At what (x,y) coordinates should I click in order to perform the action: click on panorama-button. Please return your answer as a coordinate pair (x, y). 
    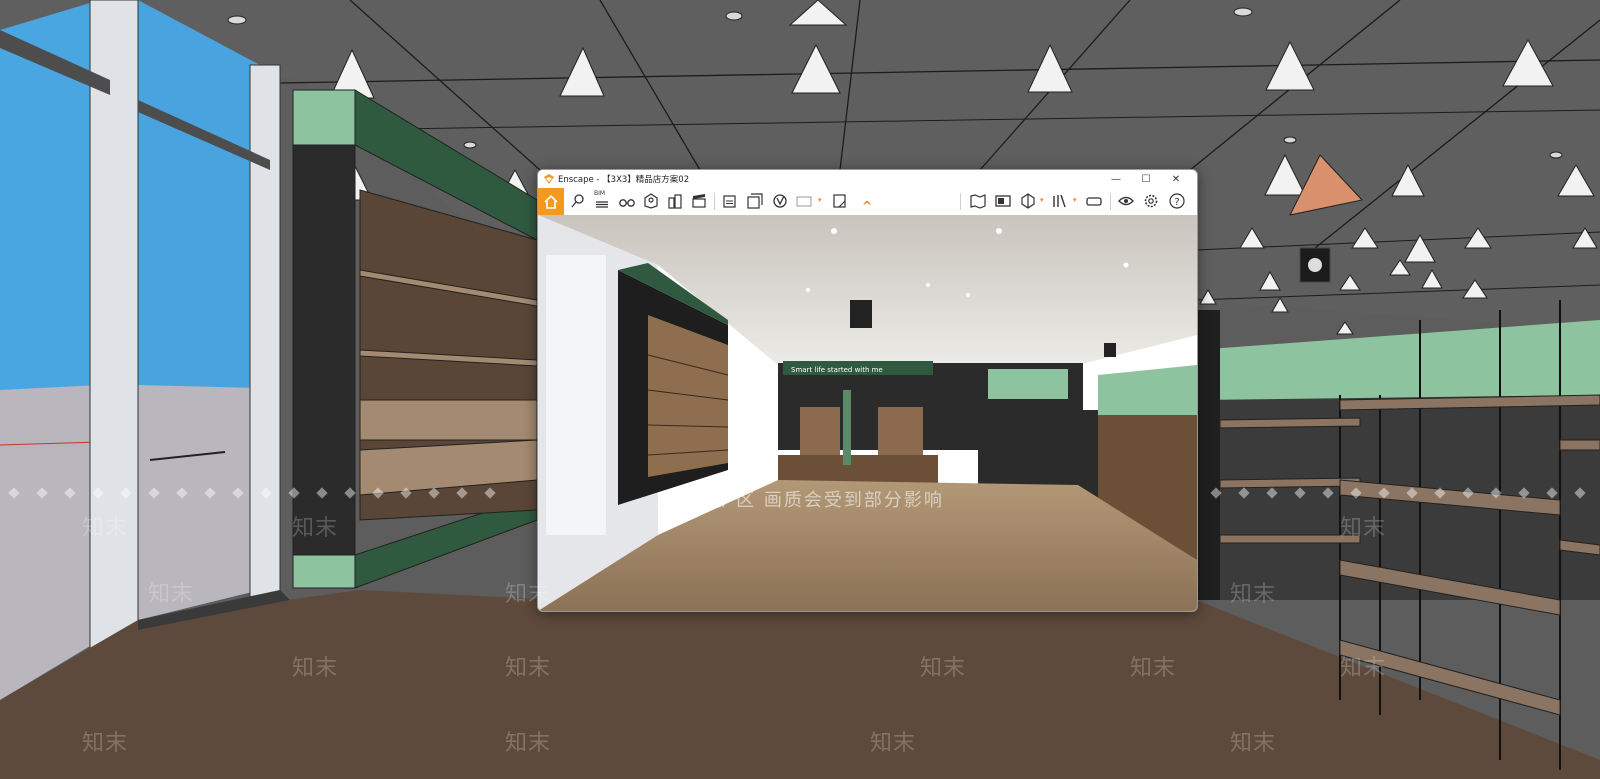
    Looking at the image, I should click on (804, 201).